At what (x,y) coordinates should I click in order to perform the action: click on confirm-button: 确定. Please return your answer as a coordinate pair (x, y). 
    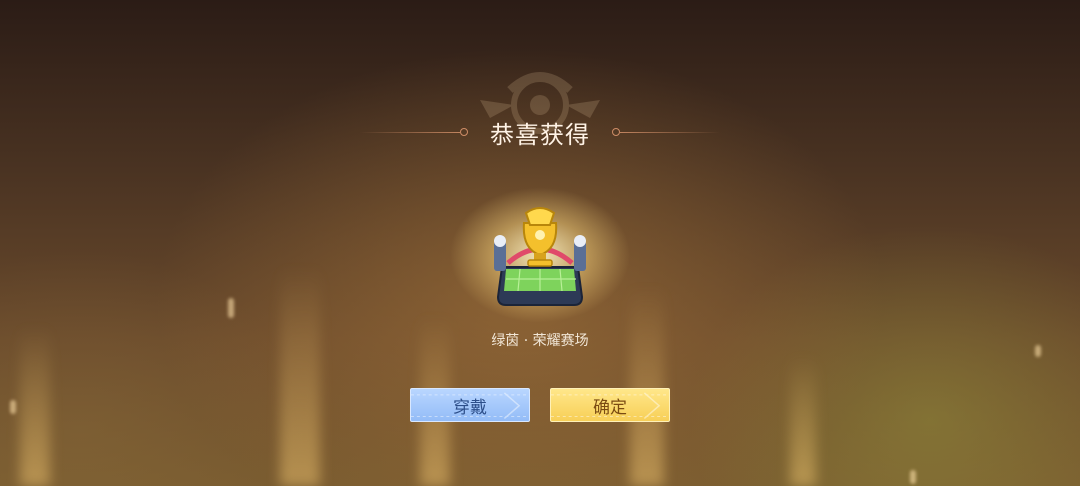
    Looking at the image, I should click on (610, 405).